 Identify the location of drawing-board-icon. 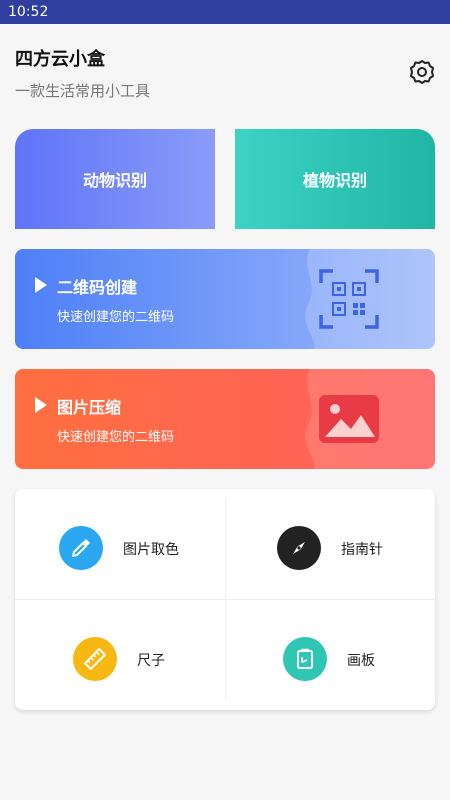
(305, 659).